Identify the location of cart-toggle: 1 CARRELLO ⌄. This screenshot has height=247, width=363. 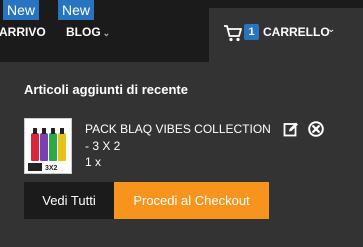
(286, 35).